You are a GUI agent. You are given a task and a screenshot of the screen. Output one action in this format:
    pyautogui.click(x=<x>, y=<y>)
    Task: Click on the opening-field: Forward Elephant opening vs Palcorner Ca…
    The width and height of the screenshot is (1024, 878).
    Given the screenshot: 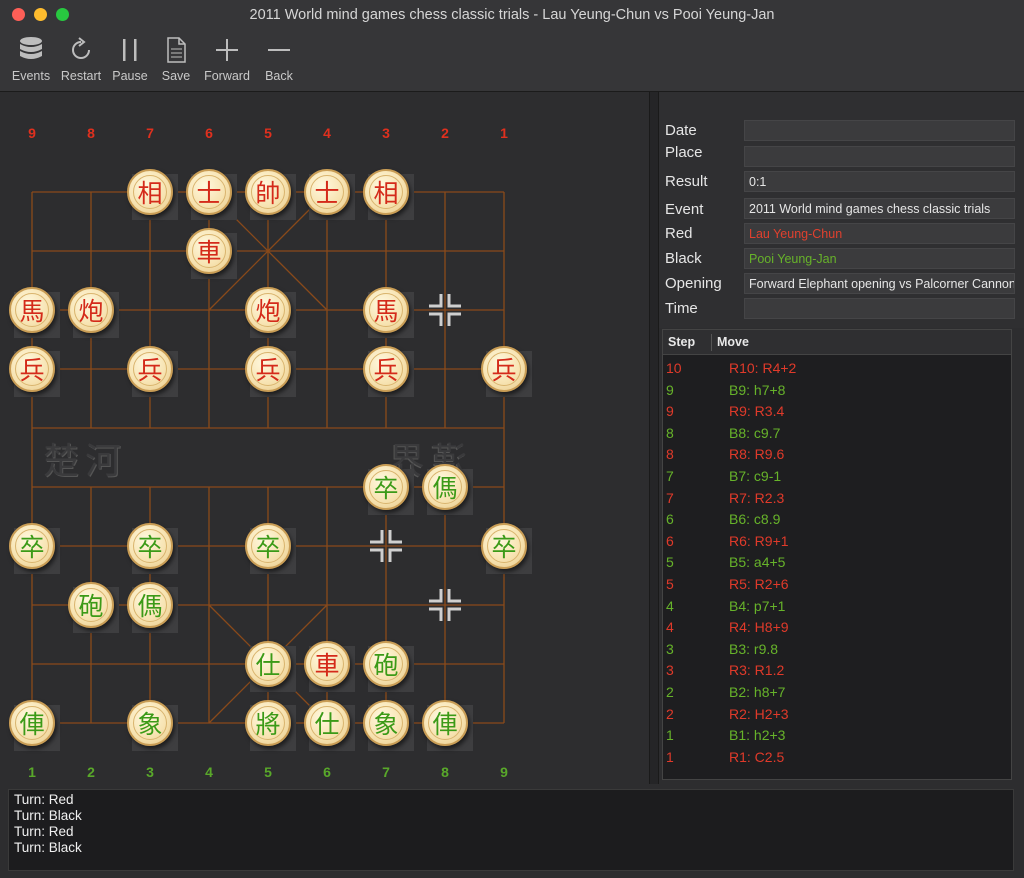 What is the action you would take?
    pyautogui.click(x=879, y=283)
    